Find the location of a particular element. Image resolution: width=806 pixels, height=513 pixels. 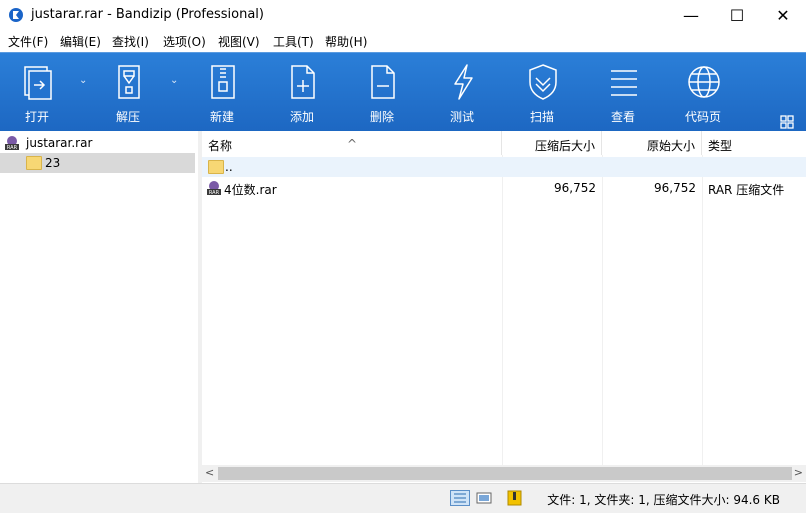

list-view-icon is located at coordinates (624, 83).